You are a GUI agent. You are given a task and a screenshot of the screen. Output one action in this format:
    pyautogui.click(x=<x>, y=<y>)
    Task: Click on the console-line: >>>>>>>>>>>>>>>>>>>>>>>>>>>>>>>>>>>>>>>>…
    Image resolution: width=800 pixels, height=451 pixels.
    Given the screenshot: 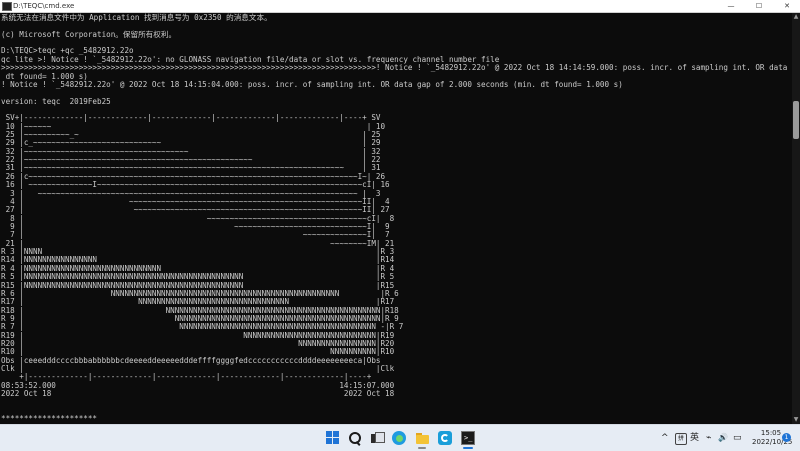 What is the action you would take?
    pyautogui.click(x=396, y=68)
    